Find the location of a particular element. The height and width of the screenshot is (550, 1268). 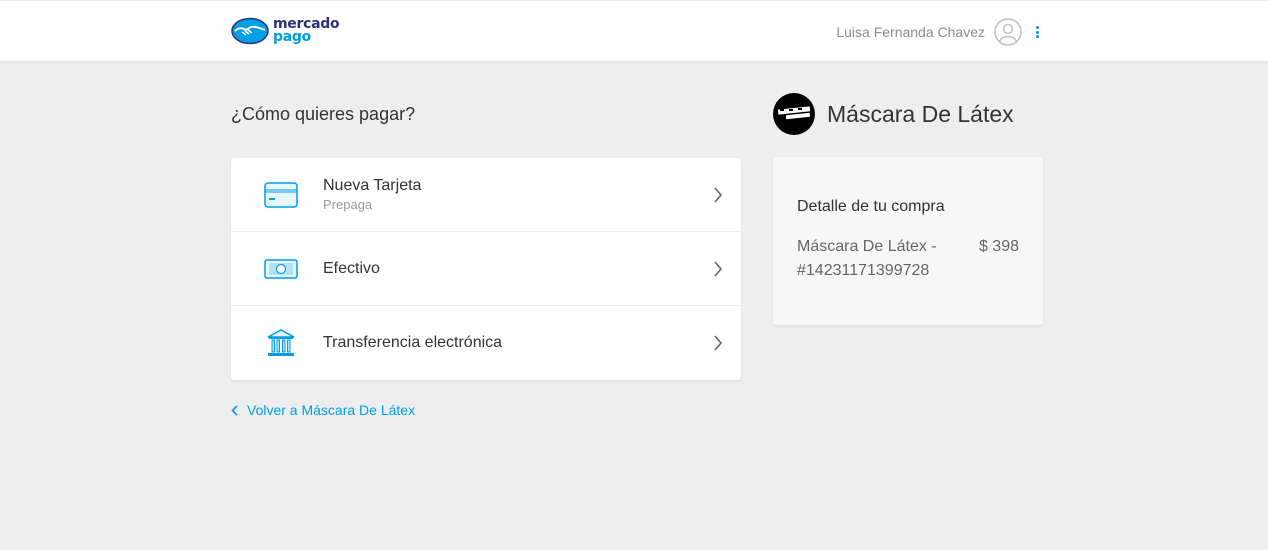

kebab-menu-icon is located at coordinates (1037, 32).